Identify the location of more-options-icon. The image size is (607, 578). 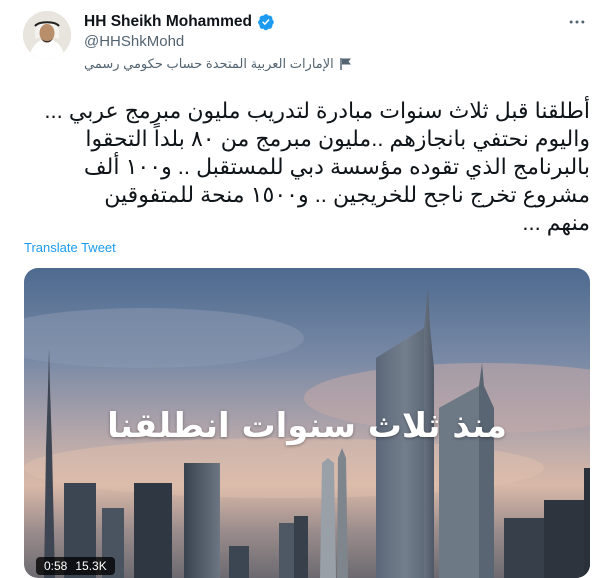
(577, 22).